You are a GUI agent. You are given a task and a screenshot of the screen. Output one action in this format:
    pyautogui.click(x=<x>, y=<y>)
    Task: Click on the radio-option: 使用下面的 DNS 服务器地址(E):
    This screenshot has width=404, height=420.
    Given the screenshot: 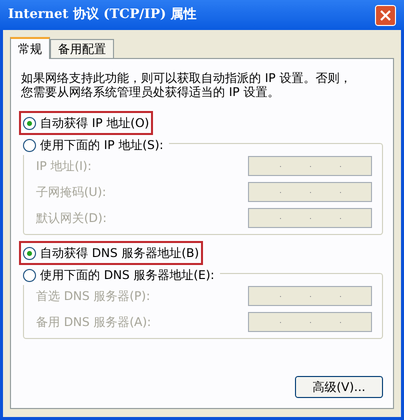 What is the action you would take?
    pyautogui.click(x=118, y=275)
    